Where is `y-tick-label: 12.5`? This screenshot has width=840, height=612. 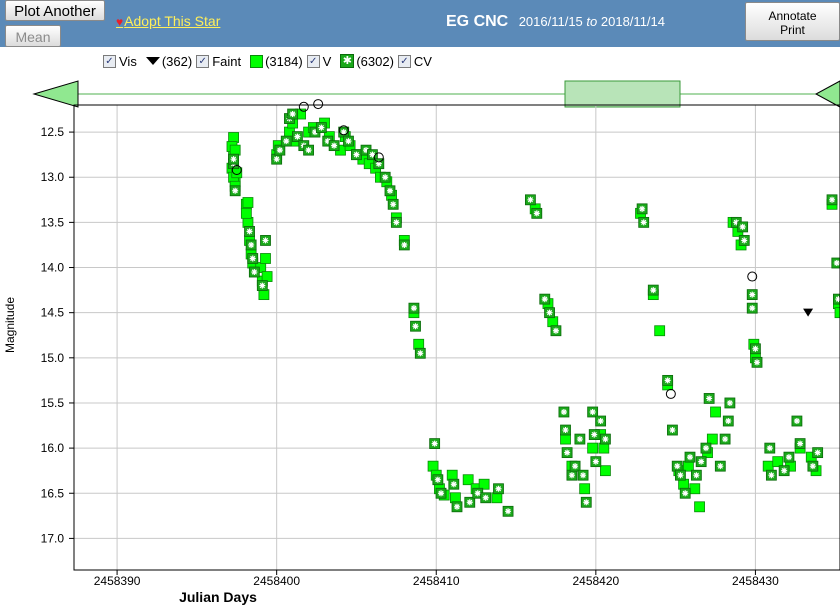
y-tick-label: 12.5 is located at coordinates (53, 132).